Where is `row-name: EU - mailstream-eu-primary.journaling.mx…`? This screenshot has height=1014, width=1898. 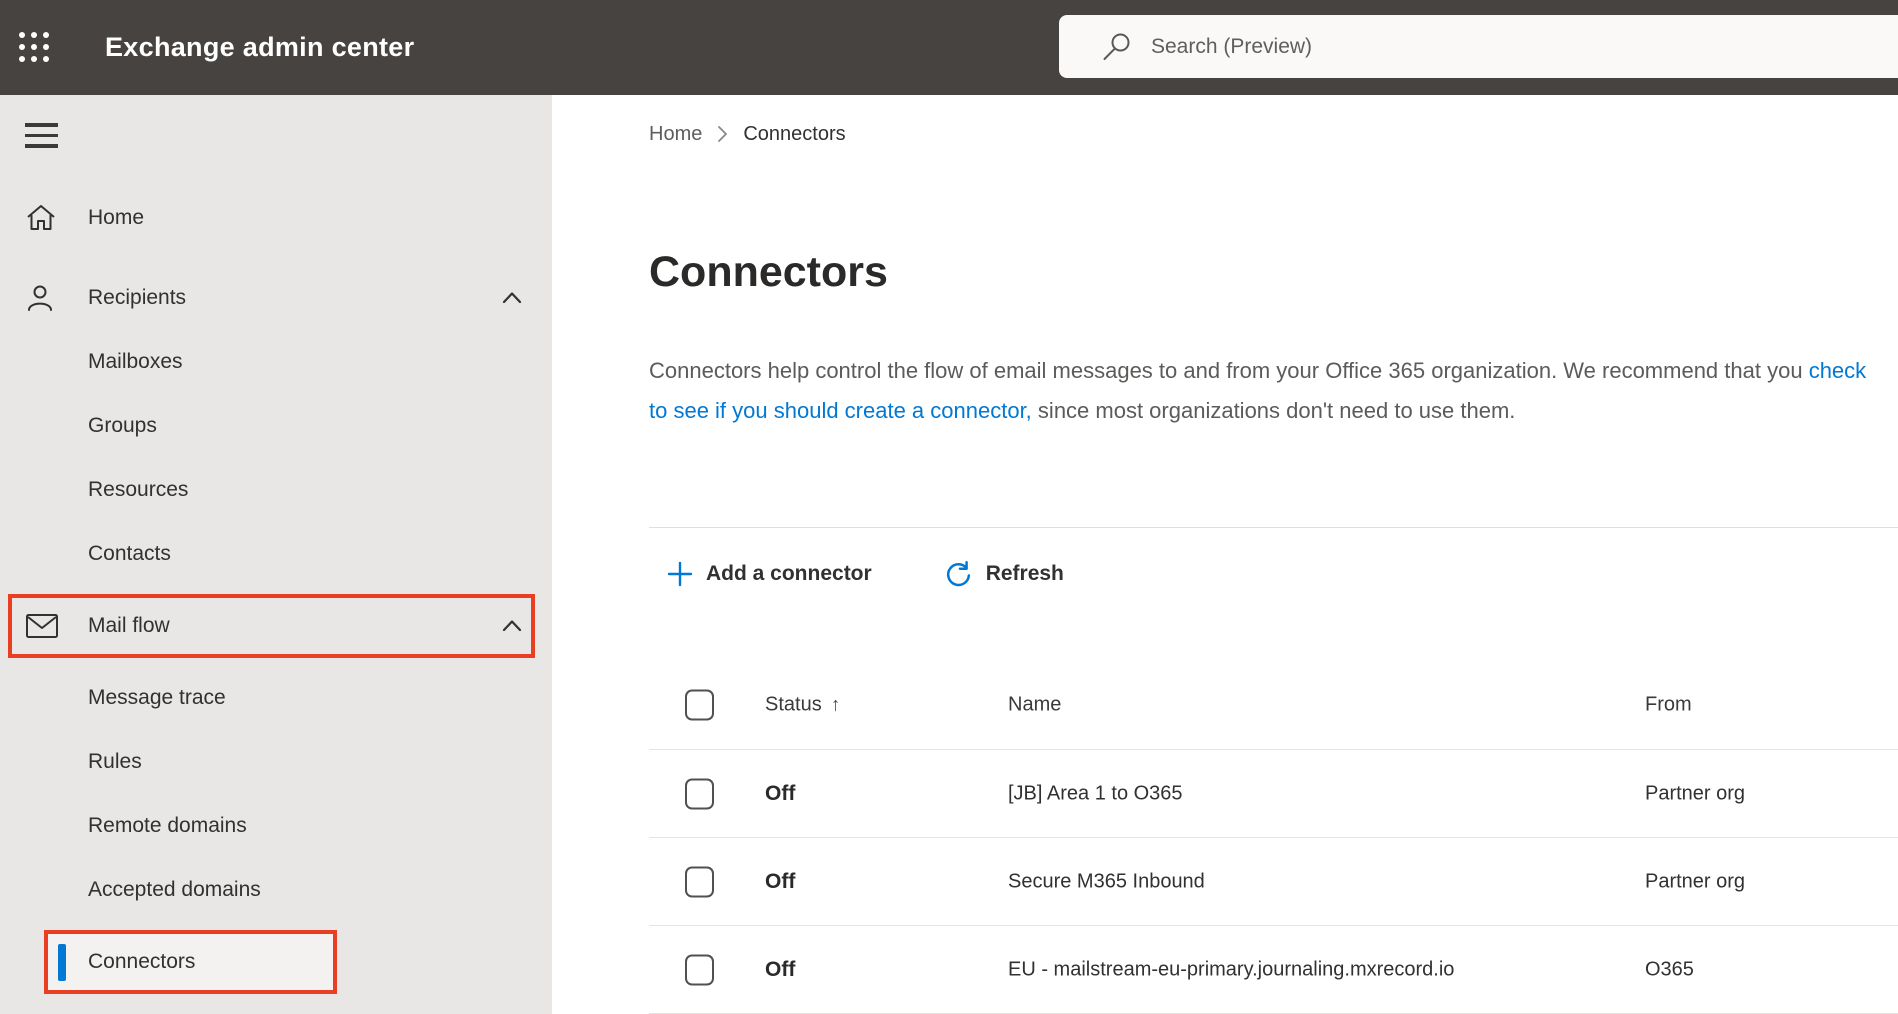
row-name: EU - mailstream-eu-primary.journaling.mx… is located at coordinates (1231, 969).